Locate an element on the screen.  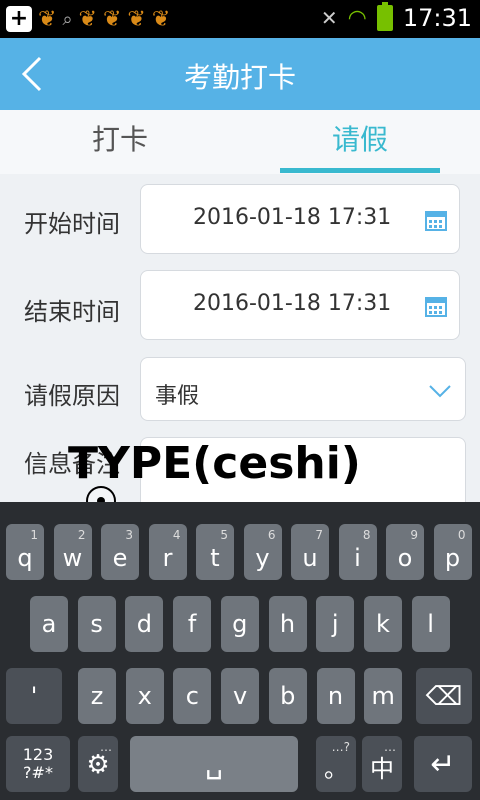
end-time-value: 2016-01-18 17:31 is located at coordinates (292, 303).